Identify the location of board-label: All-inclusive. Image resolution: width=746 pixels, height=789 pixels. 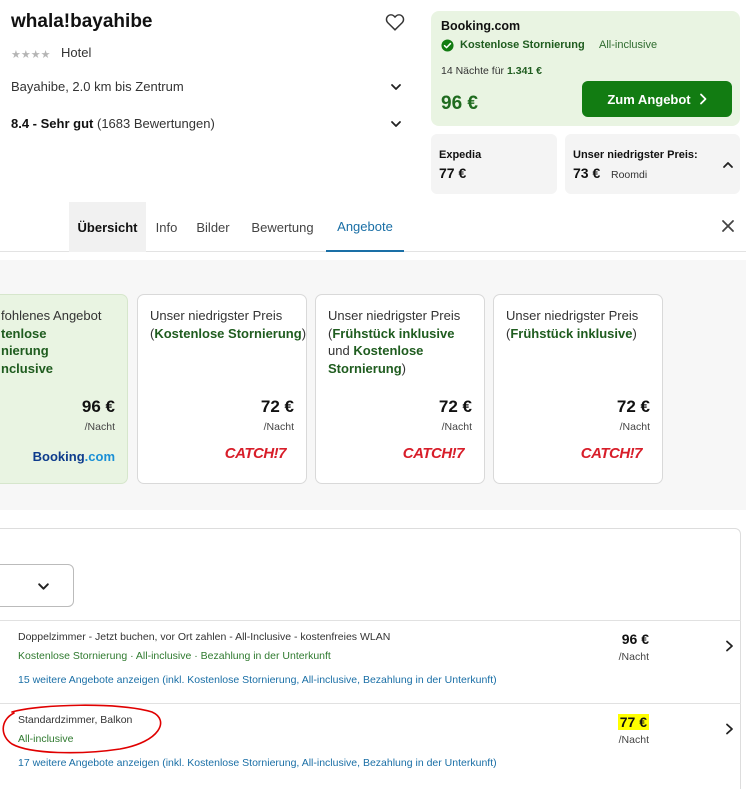
(628, 45).